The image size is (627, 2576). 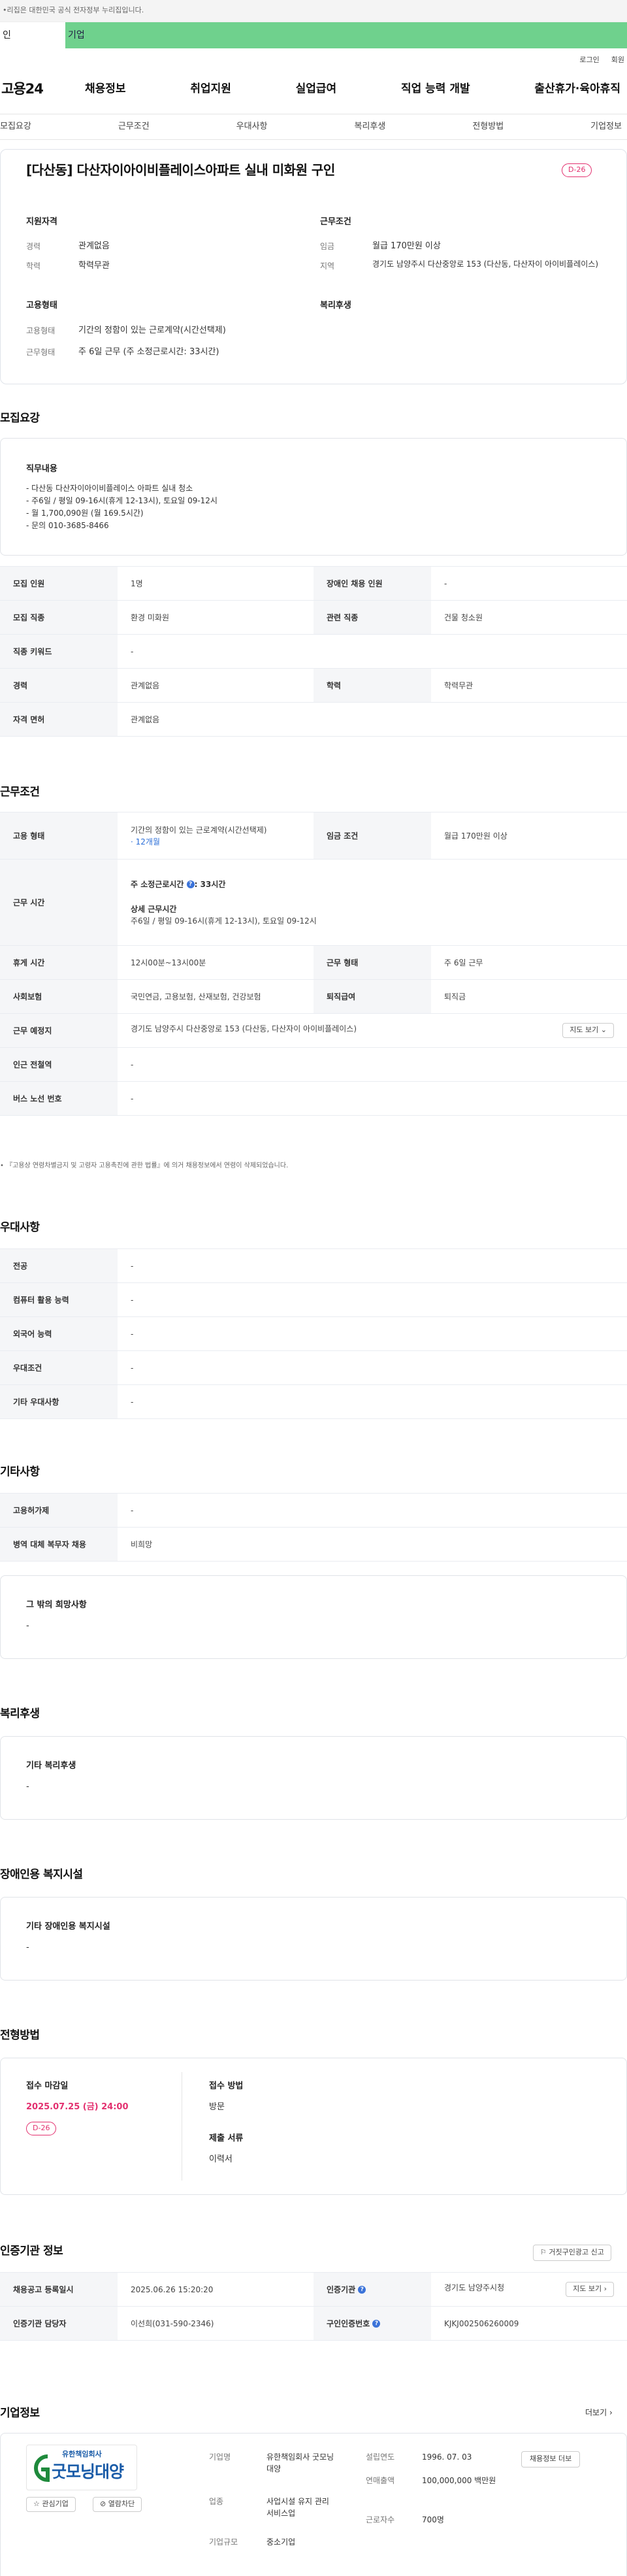 What do you see at coordinates (221, 2159) in the screenshot?
I see `docs-value: 이력서` at bounding box center [221, 2159].